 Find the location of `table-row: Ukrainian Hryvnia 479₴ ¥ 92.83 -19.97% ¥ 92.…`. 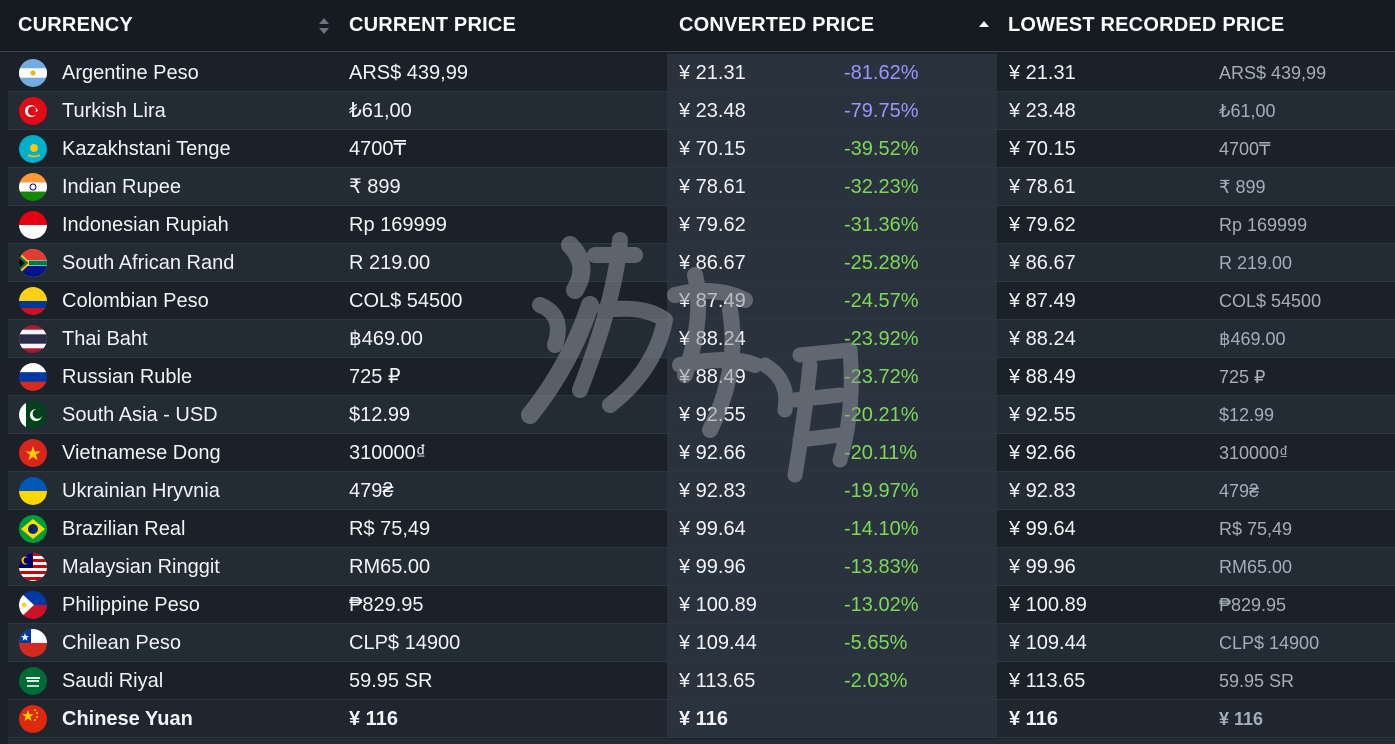

table-row: Ukrainian Hryvnia 479₴ ¥ 92.83 -19.97% ¥ 92.… is located at coordinates (701, 491).